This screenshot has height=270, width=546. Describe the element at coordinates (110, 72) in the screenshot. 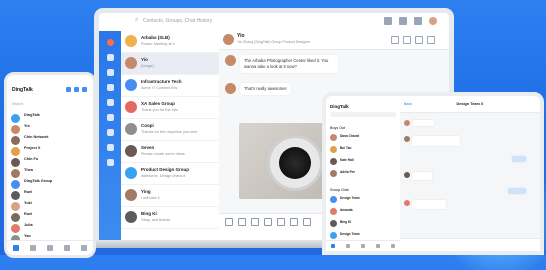

I see `ding-icon` at that location.